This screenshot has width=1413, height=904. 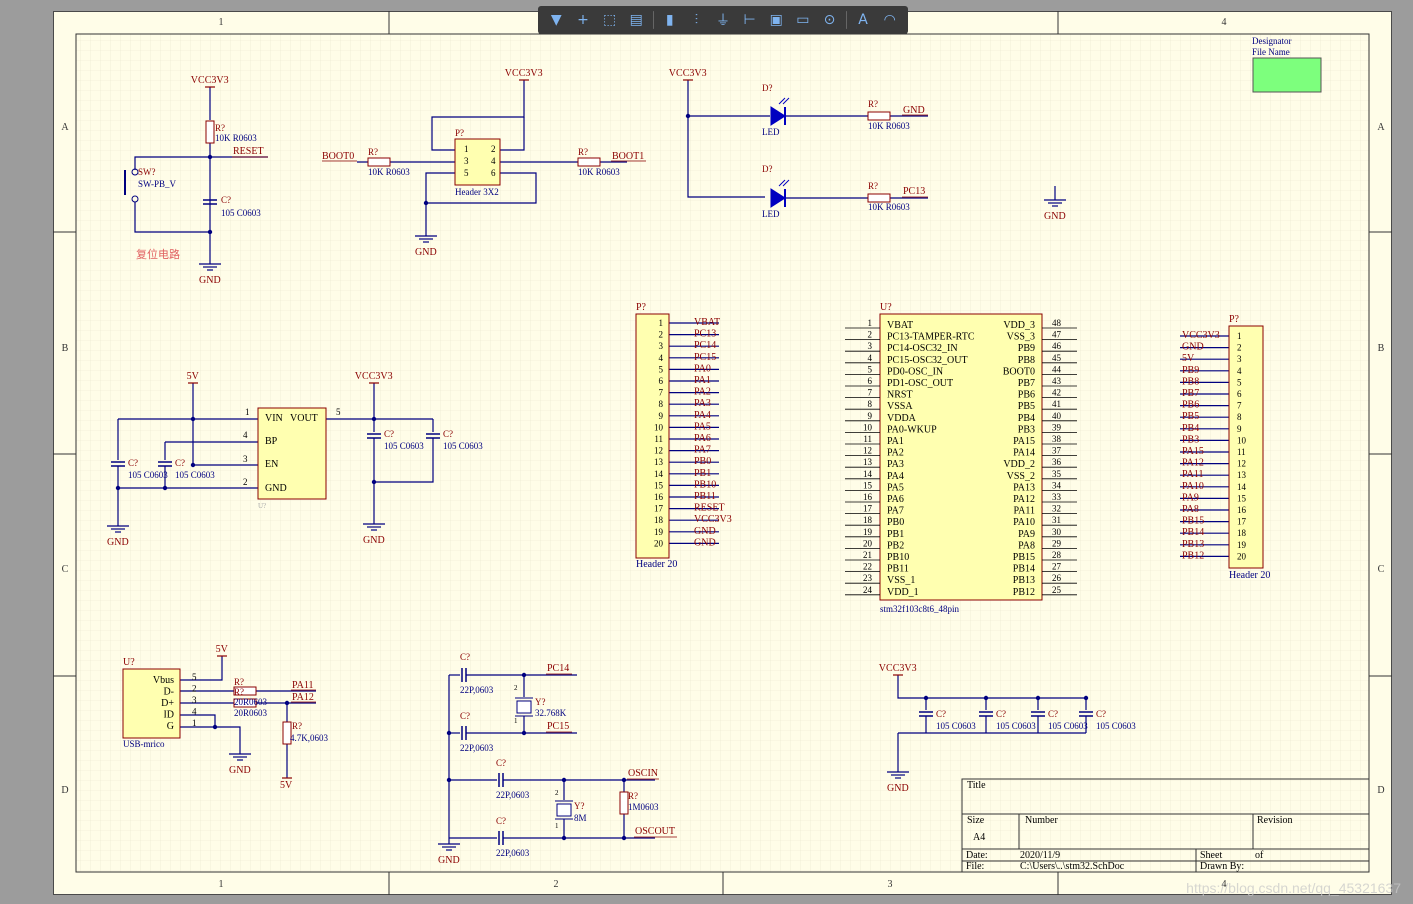 I want to click on header-pin-number: 5, so click(x=661, y=369).